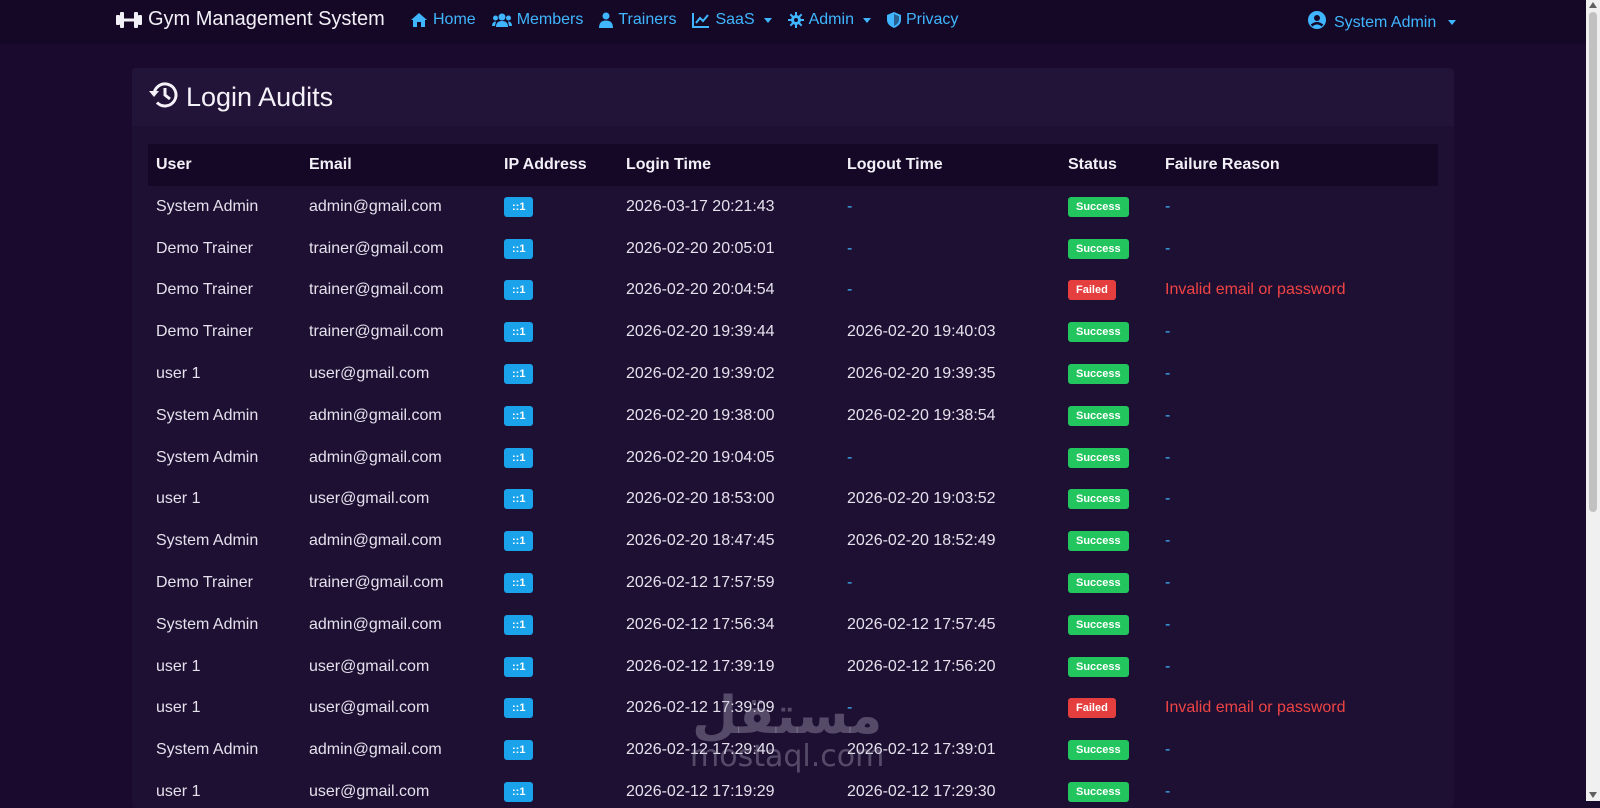  Describe the element at coordinates (700, 374) in the screenshot. I see `login-time: 2026-02-20 19:39:02` at that location.